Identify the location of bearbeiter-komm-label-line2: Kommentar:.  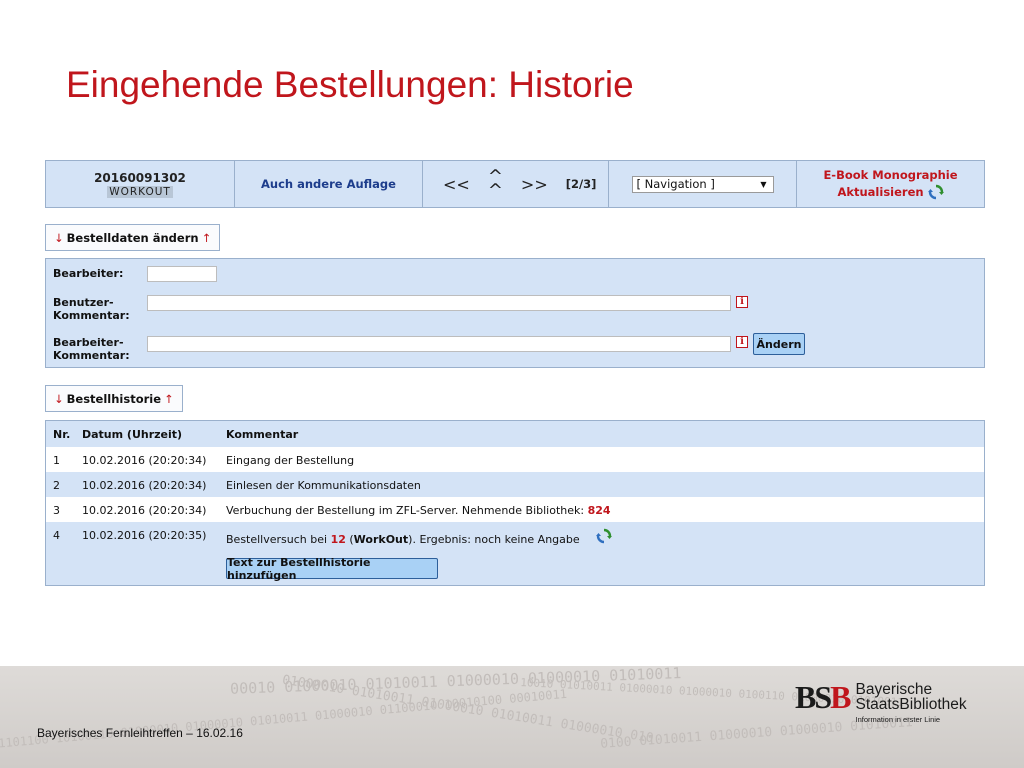
(91, 355).